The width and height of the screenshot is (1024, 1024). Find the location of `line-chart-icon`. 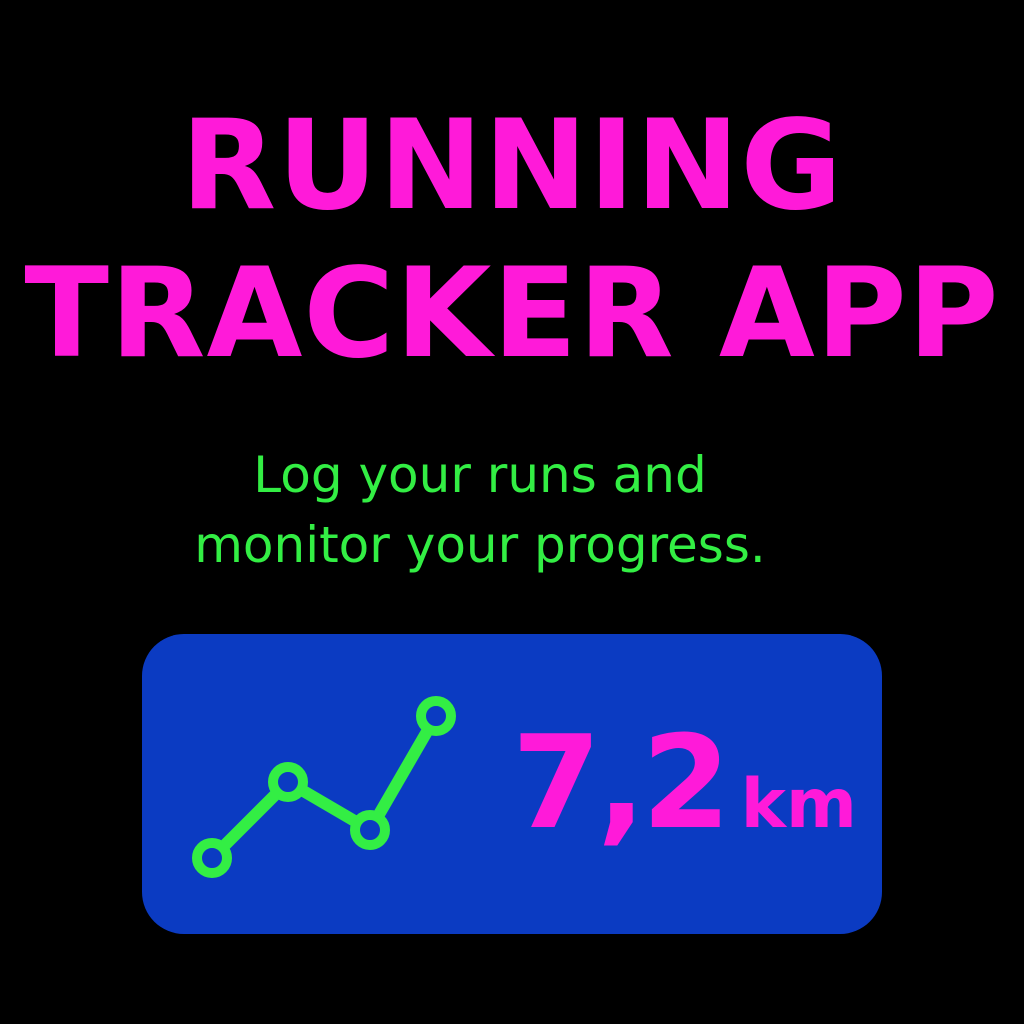

line-chart-icon is located at coordinates (324, 787).